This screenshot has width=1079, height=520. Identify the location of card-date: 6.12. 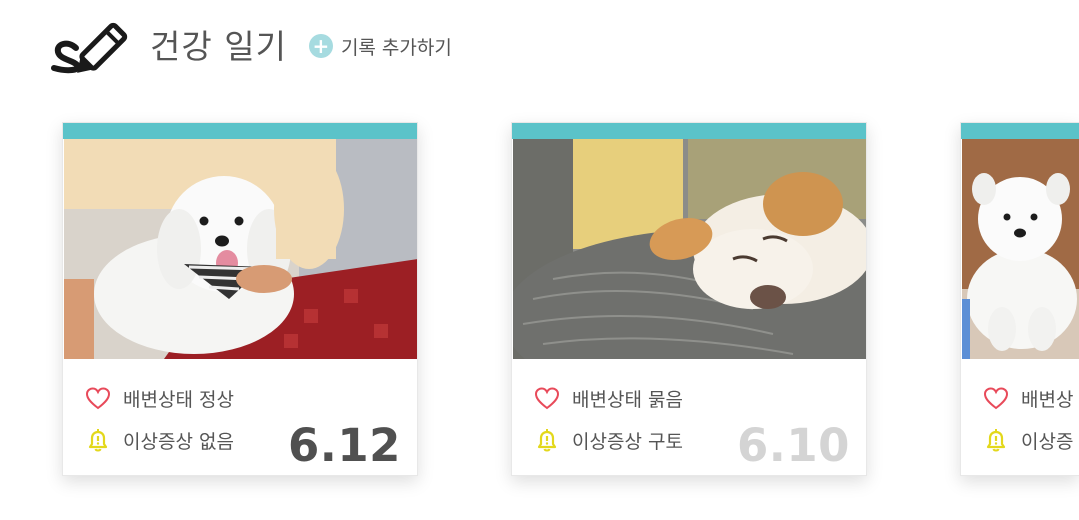
(344, 445).